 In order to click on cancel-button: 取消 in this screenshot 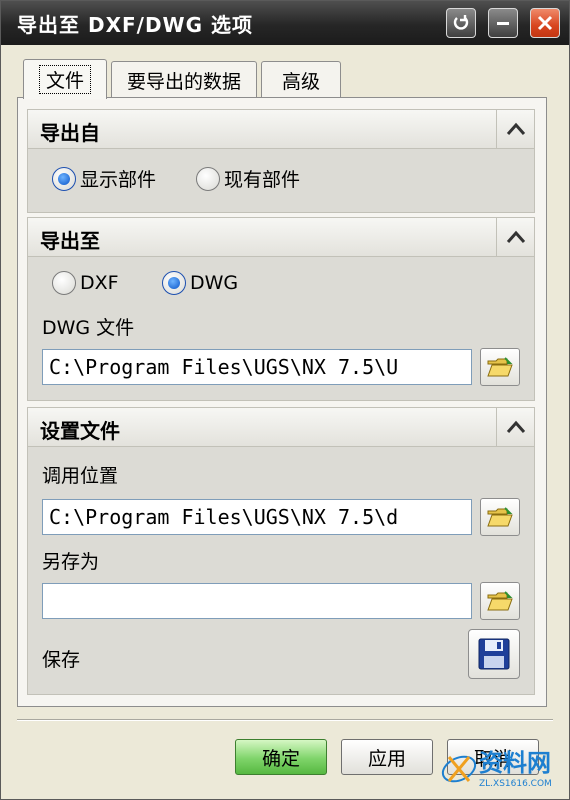, I will do `click(493, 757)`.